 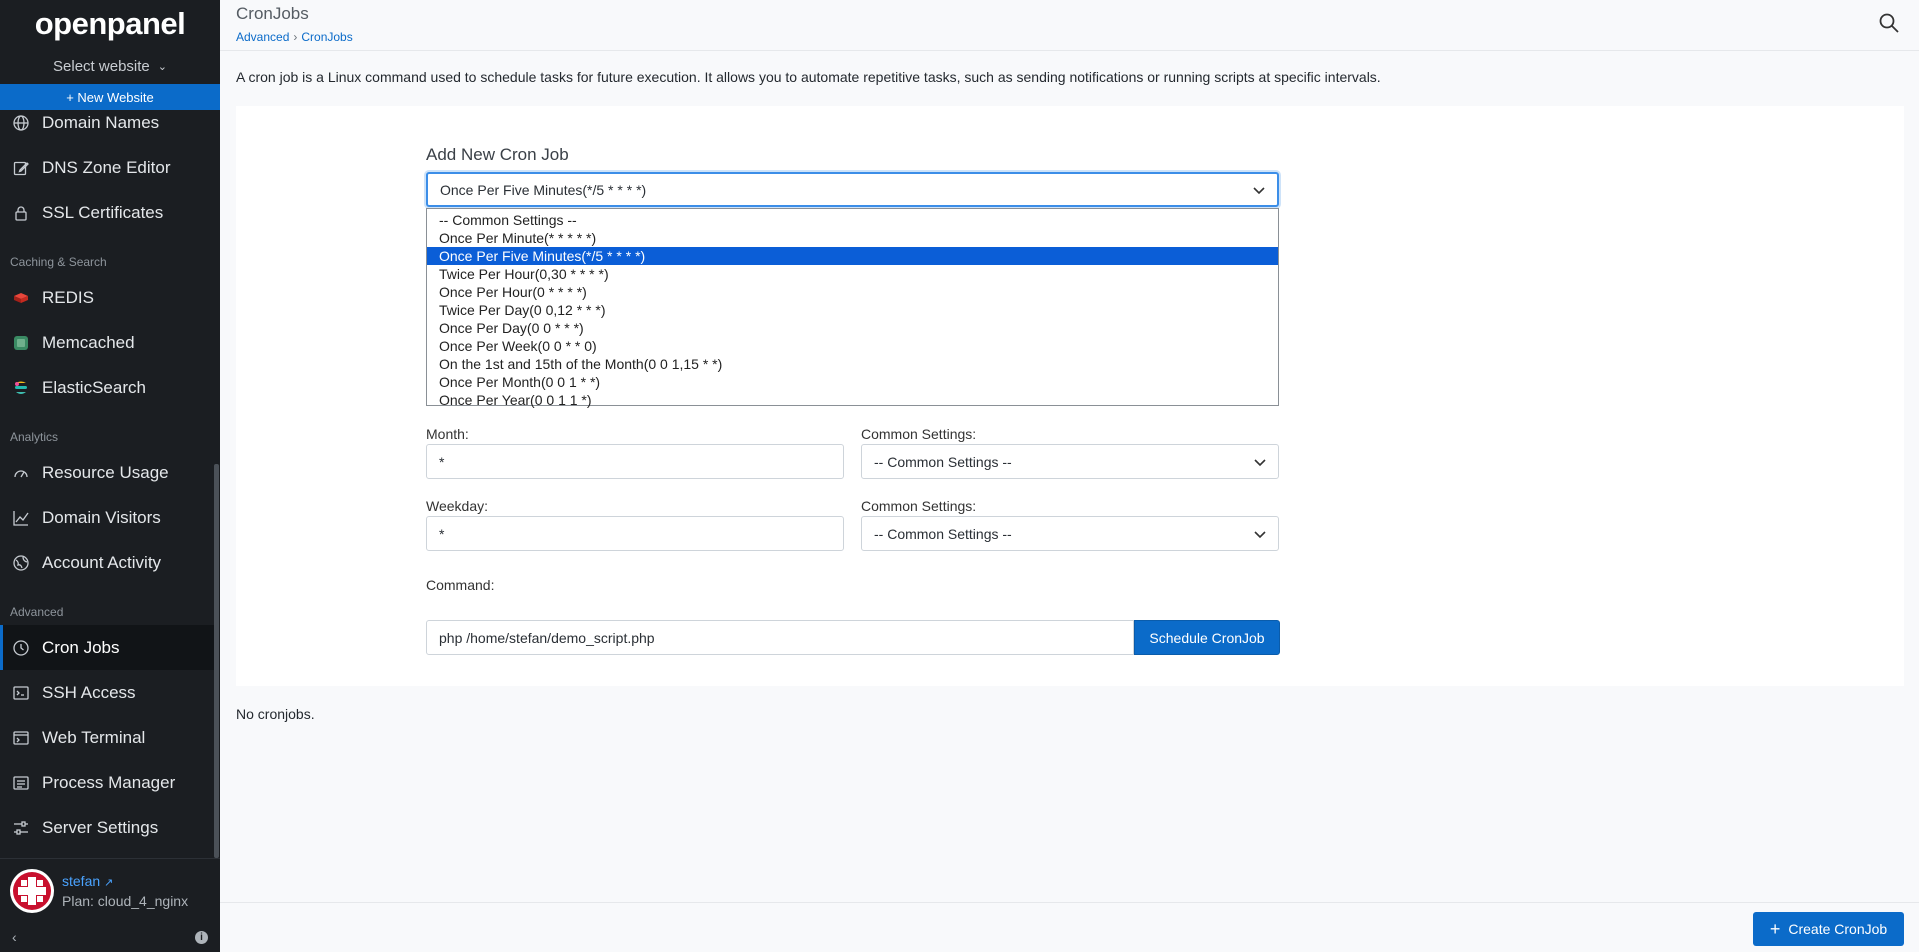 I want to click on select-website-label: Select website, so click(x=101, y=66).